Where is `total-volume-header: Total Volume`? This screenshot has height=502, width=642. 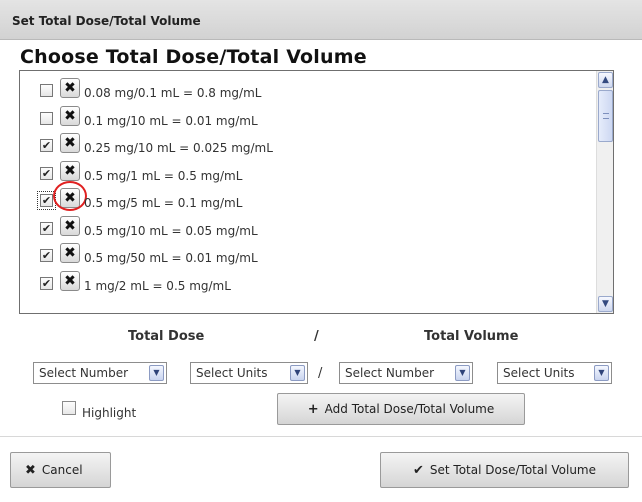
total-volume-header: Total Volume is located at coordinates (471, 336).